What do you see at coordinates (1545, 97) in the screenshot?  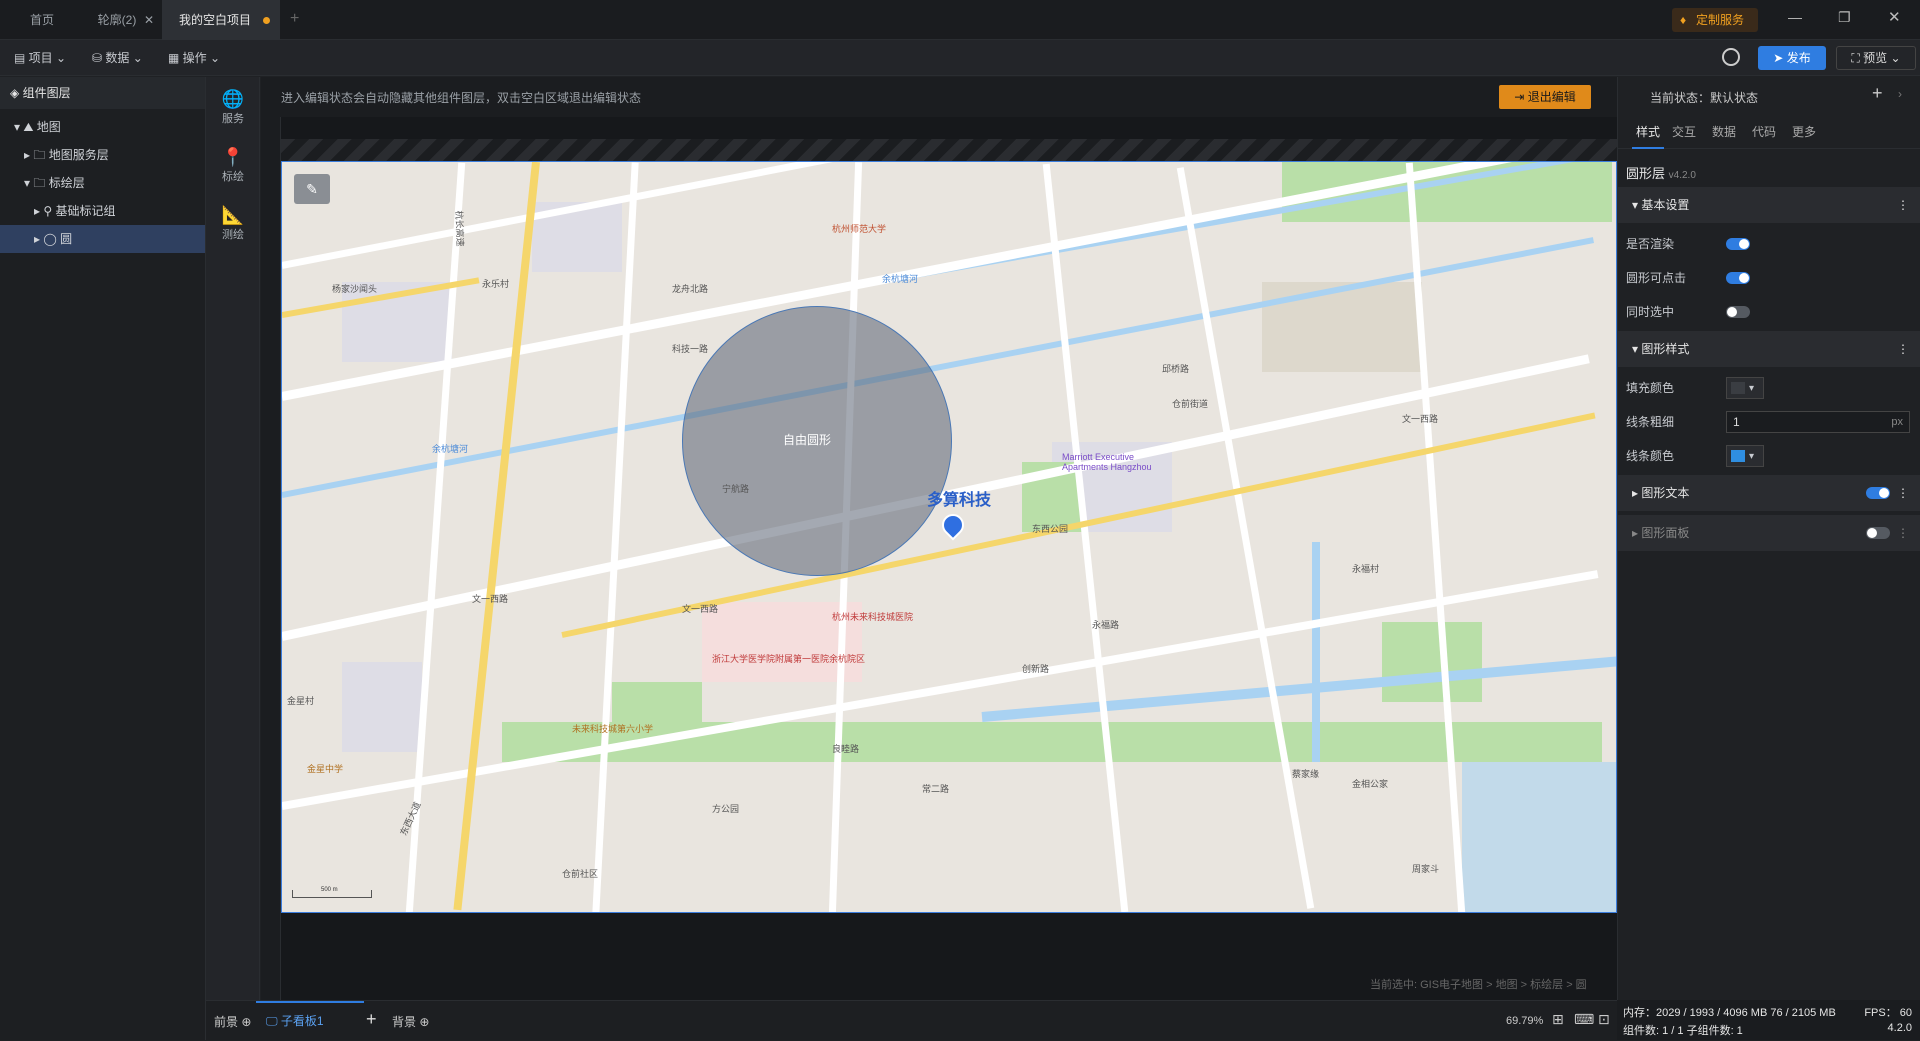 I see `exit-edit-button: ⇥ 退出编辑` at bounding box center [1545, 97].